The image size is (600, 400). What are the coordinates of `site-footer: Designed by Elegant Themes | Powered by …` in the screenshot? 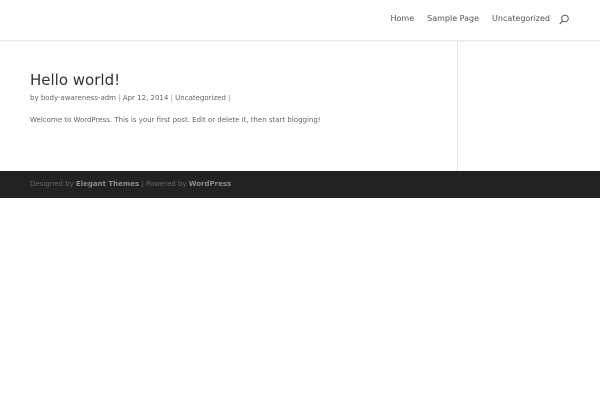 It's located at (300, 184).